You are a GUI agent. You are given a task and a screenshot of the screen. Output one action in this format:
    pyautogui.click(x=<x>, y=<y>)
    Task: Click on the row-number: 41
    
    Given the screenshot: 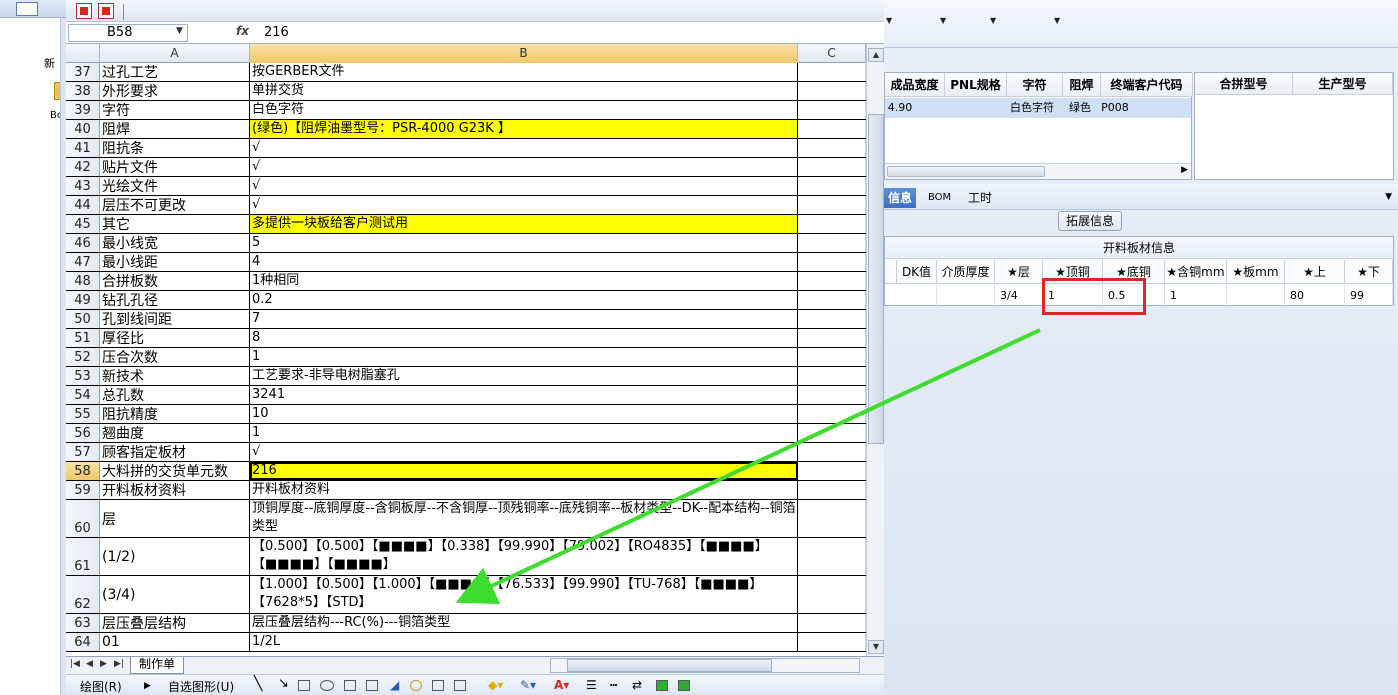 What is the action you would take?
    pyautogui.click(x=83, y=148)
    